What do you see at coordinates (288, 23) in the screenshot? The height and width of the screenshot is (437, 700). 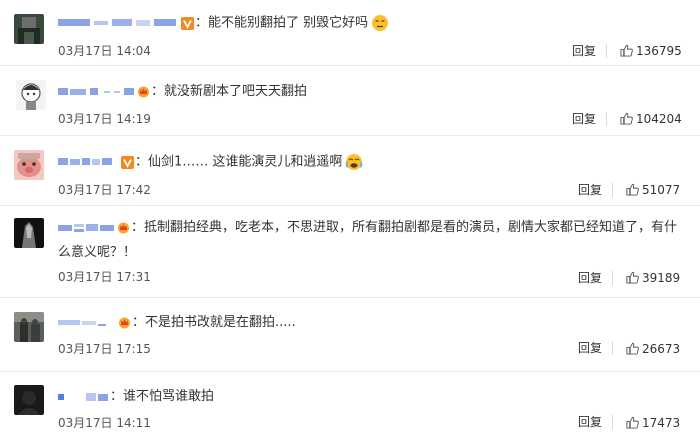 I see `comment-text: 能不能别翻拍了 别毁它好吗` at bounding box center [288, 23].